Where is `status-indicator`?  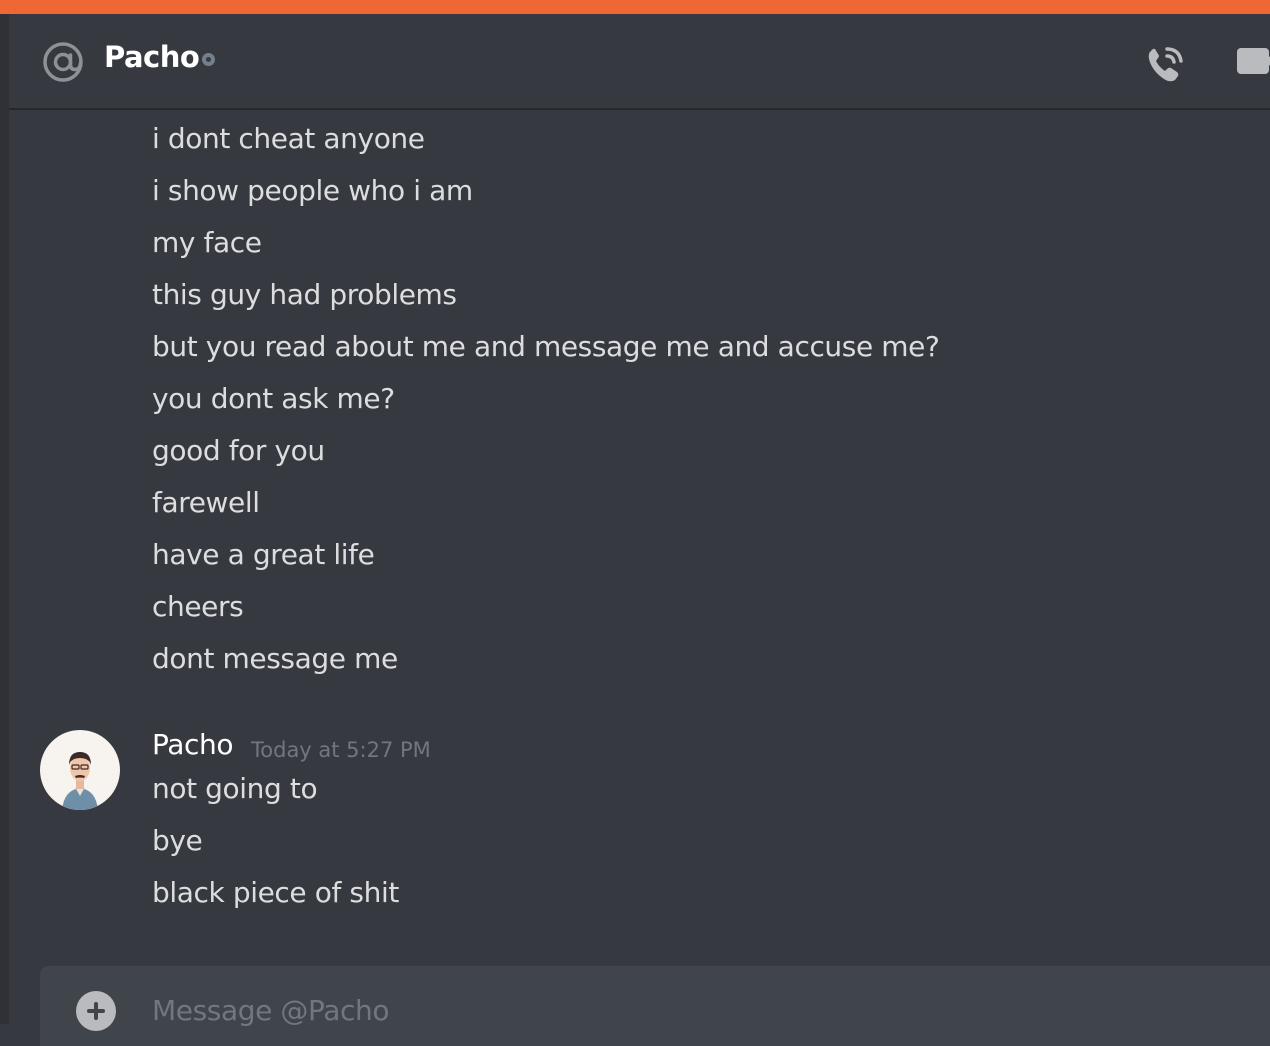
status-indicator is located at coordinates (208, 59).